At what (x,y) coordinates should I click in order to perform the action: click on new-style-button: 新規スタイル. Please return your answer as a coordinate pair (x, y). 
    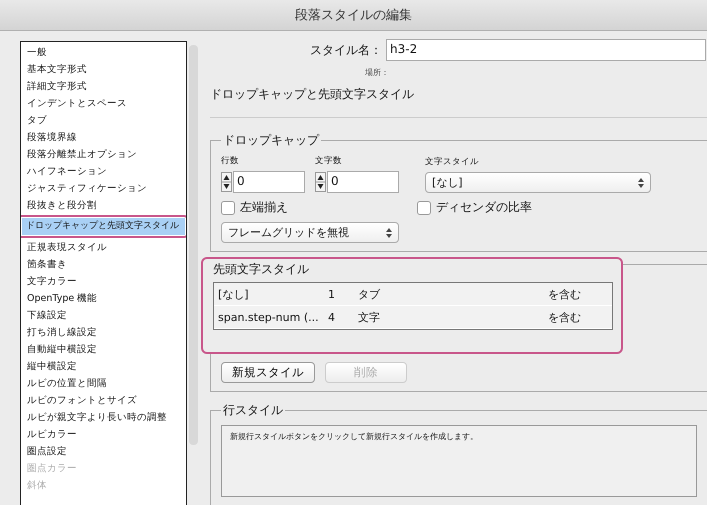
    Looking at the image, I should click on (268, 372).